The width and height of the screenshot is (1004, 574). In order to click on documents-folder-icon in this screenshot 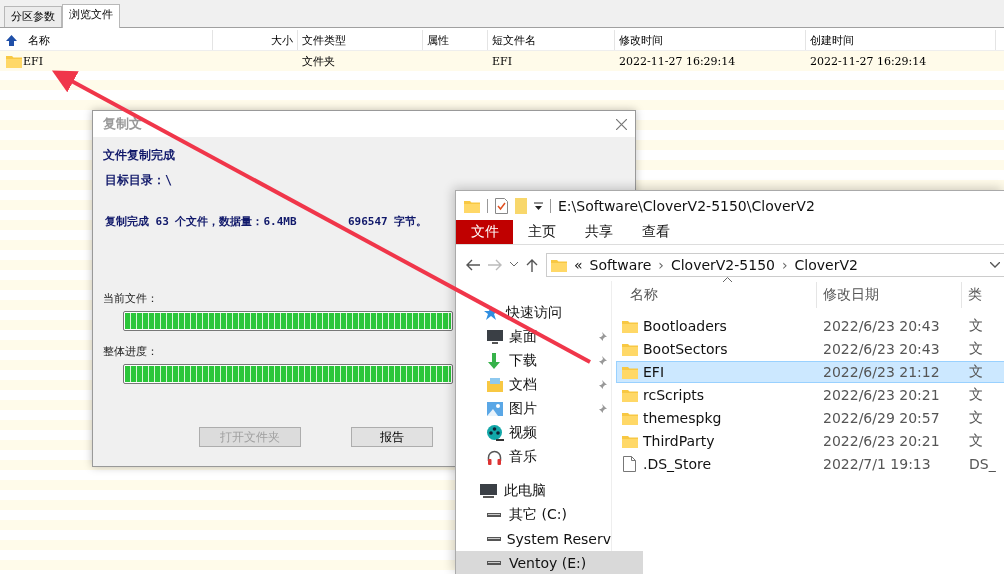, I will do `click(495, 385)`.